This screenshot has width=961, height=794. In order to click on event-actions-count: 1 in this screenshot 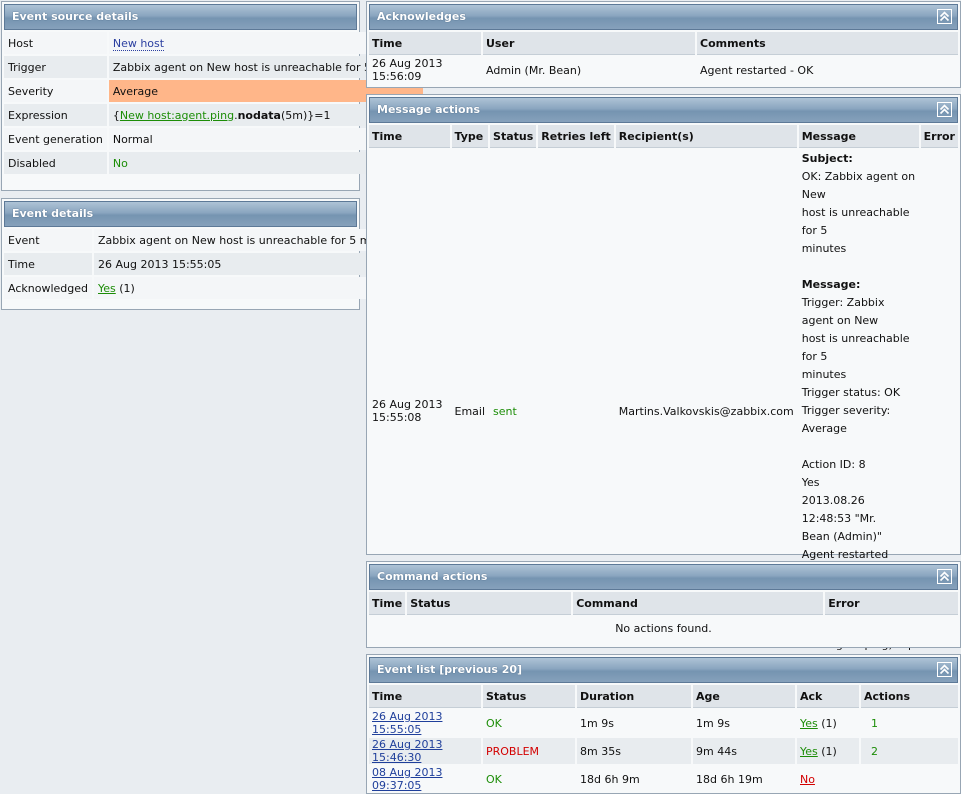, I will do `click(909, 723)`.